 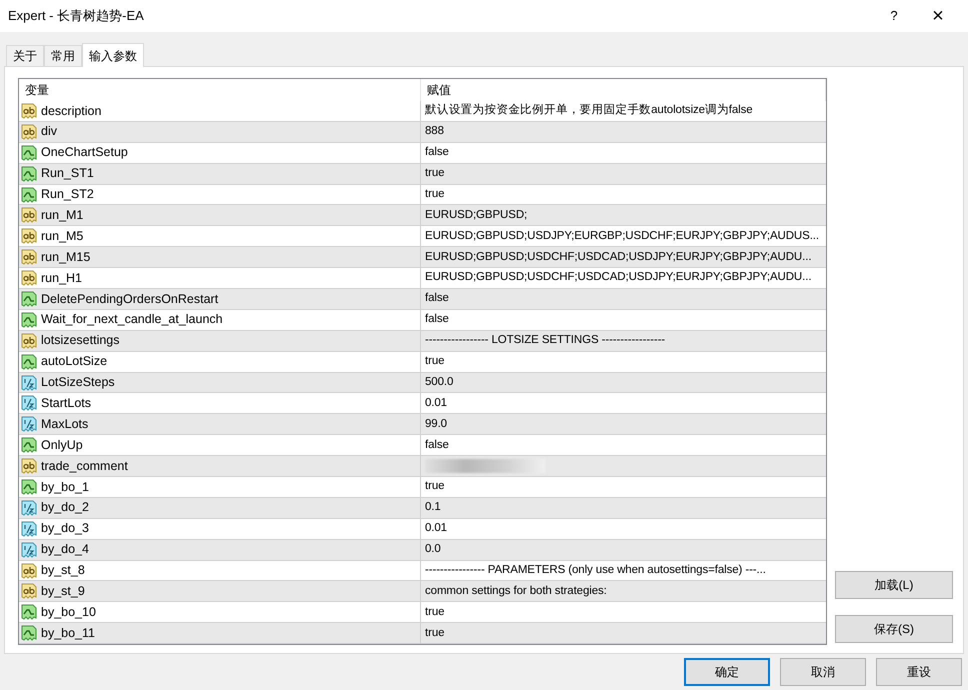 What do you see at coordinates (436, 424) in the screenshot?
I see `value-text: 99.0` at bounding box center [436, 424].